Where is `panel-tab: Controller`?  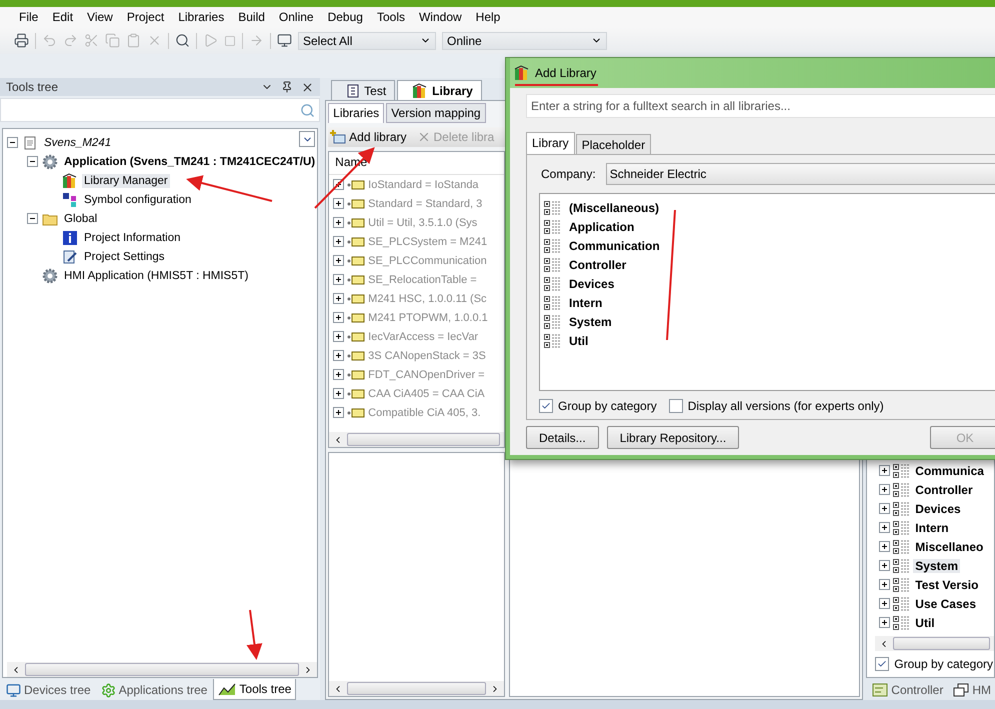 panel-tab: Controller is located at coordinates (908, 690).